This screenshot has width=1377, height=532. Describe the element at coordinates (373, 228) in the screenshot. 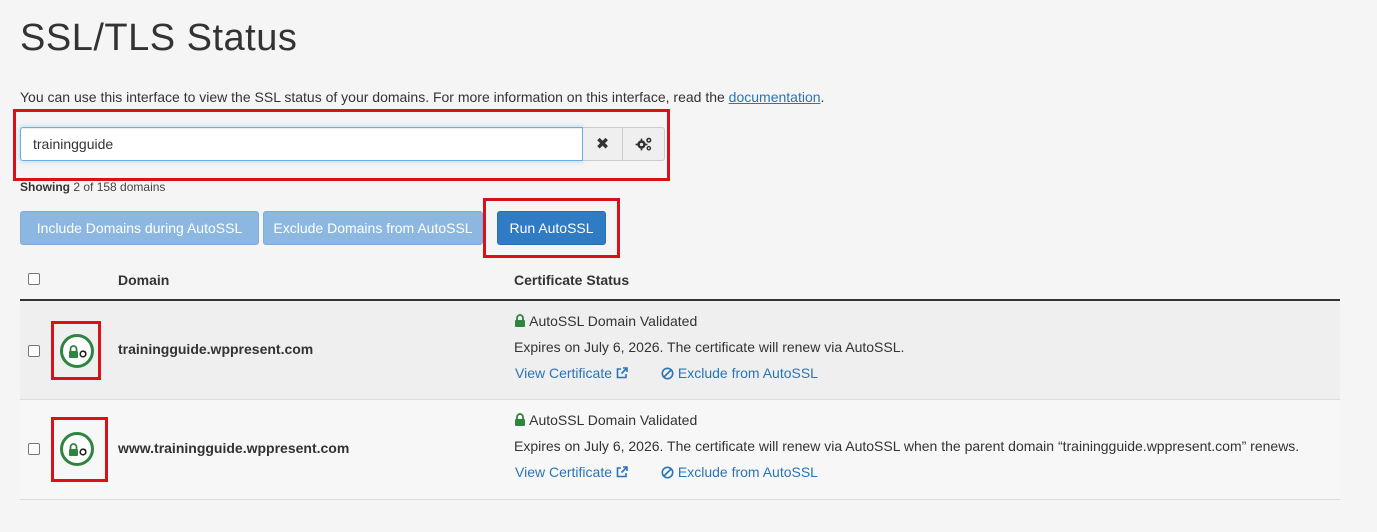

I see `exclude-domains-button: Exclude Domains from AutoSSL` at that location.